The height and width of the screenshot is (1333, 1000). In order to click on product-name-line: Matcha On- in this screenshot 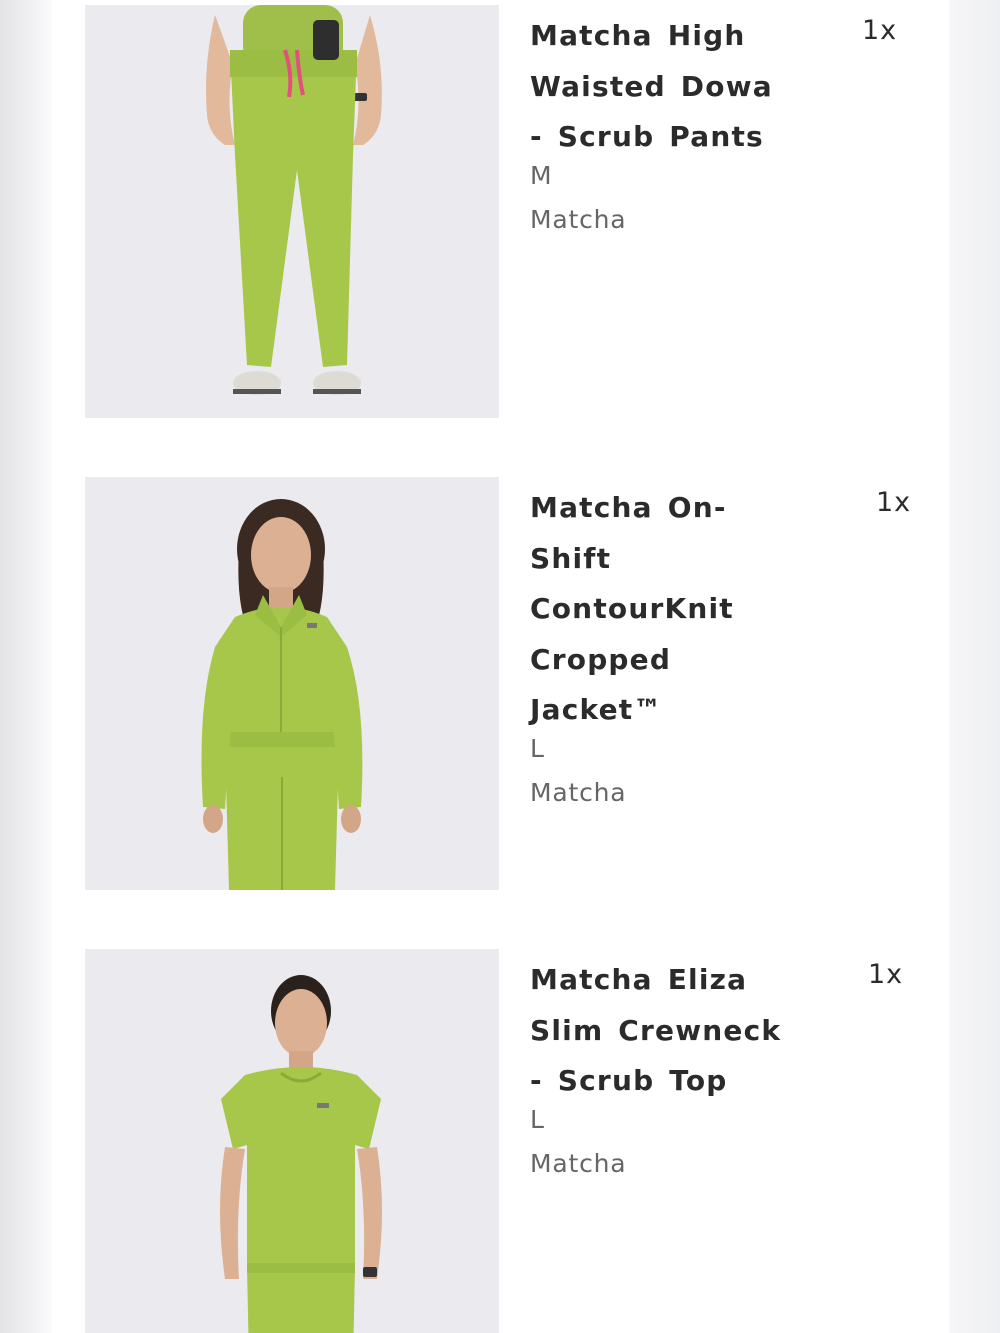, I will do `click(628, 507)`.